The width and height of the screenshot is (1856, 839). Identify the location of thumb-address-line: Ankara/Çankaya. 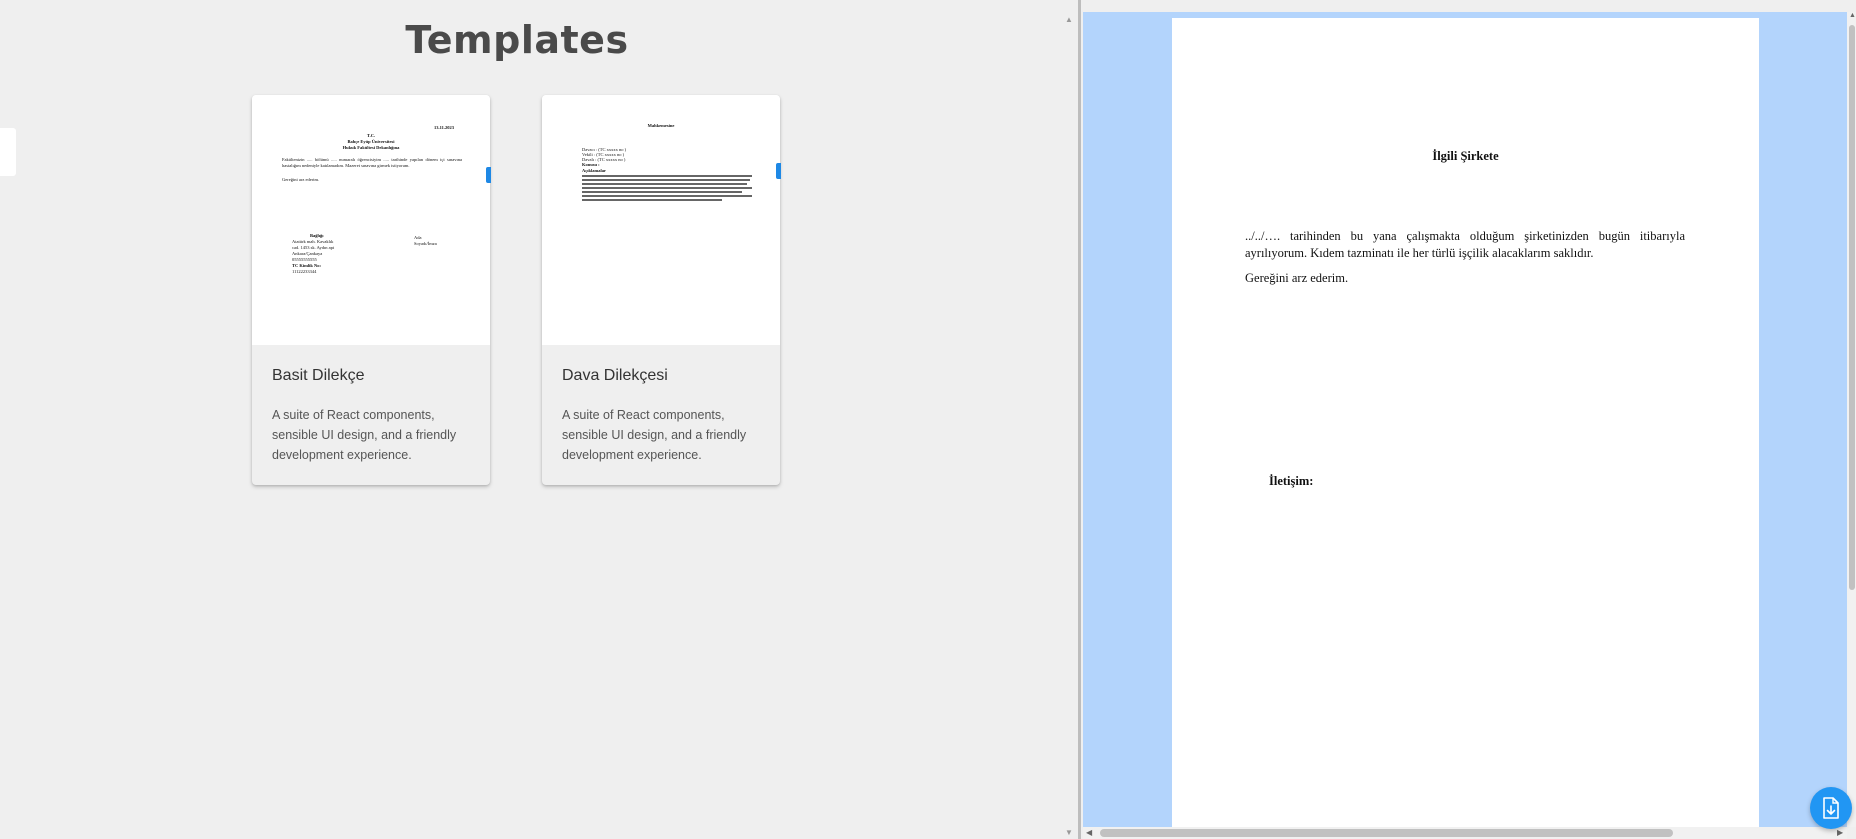
(307, 253).